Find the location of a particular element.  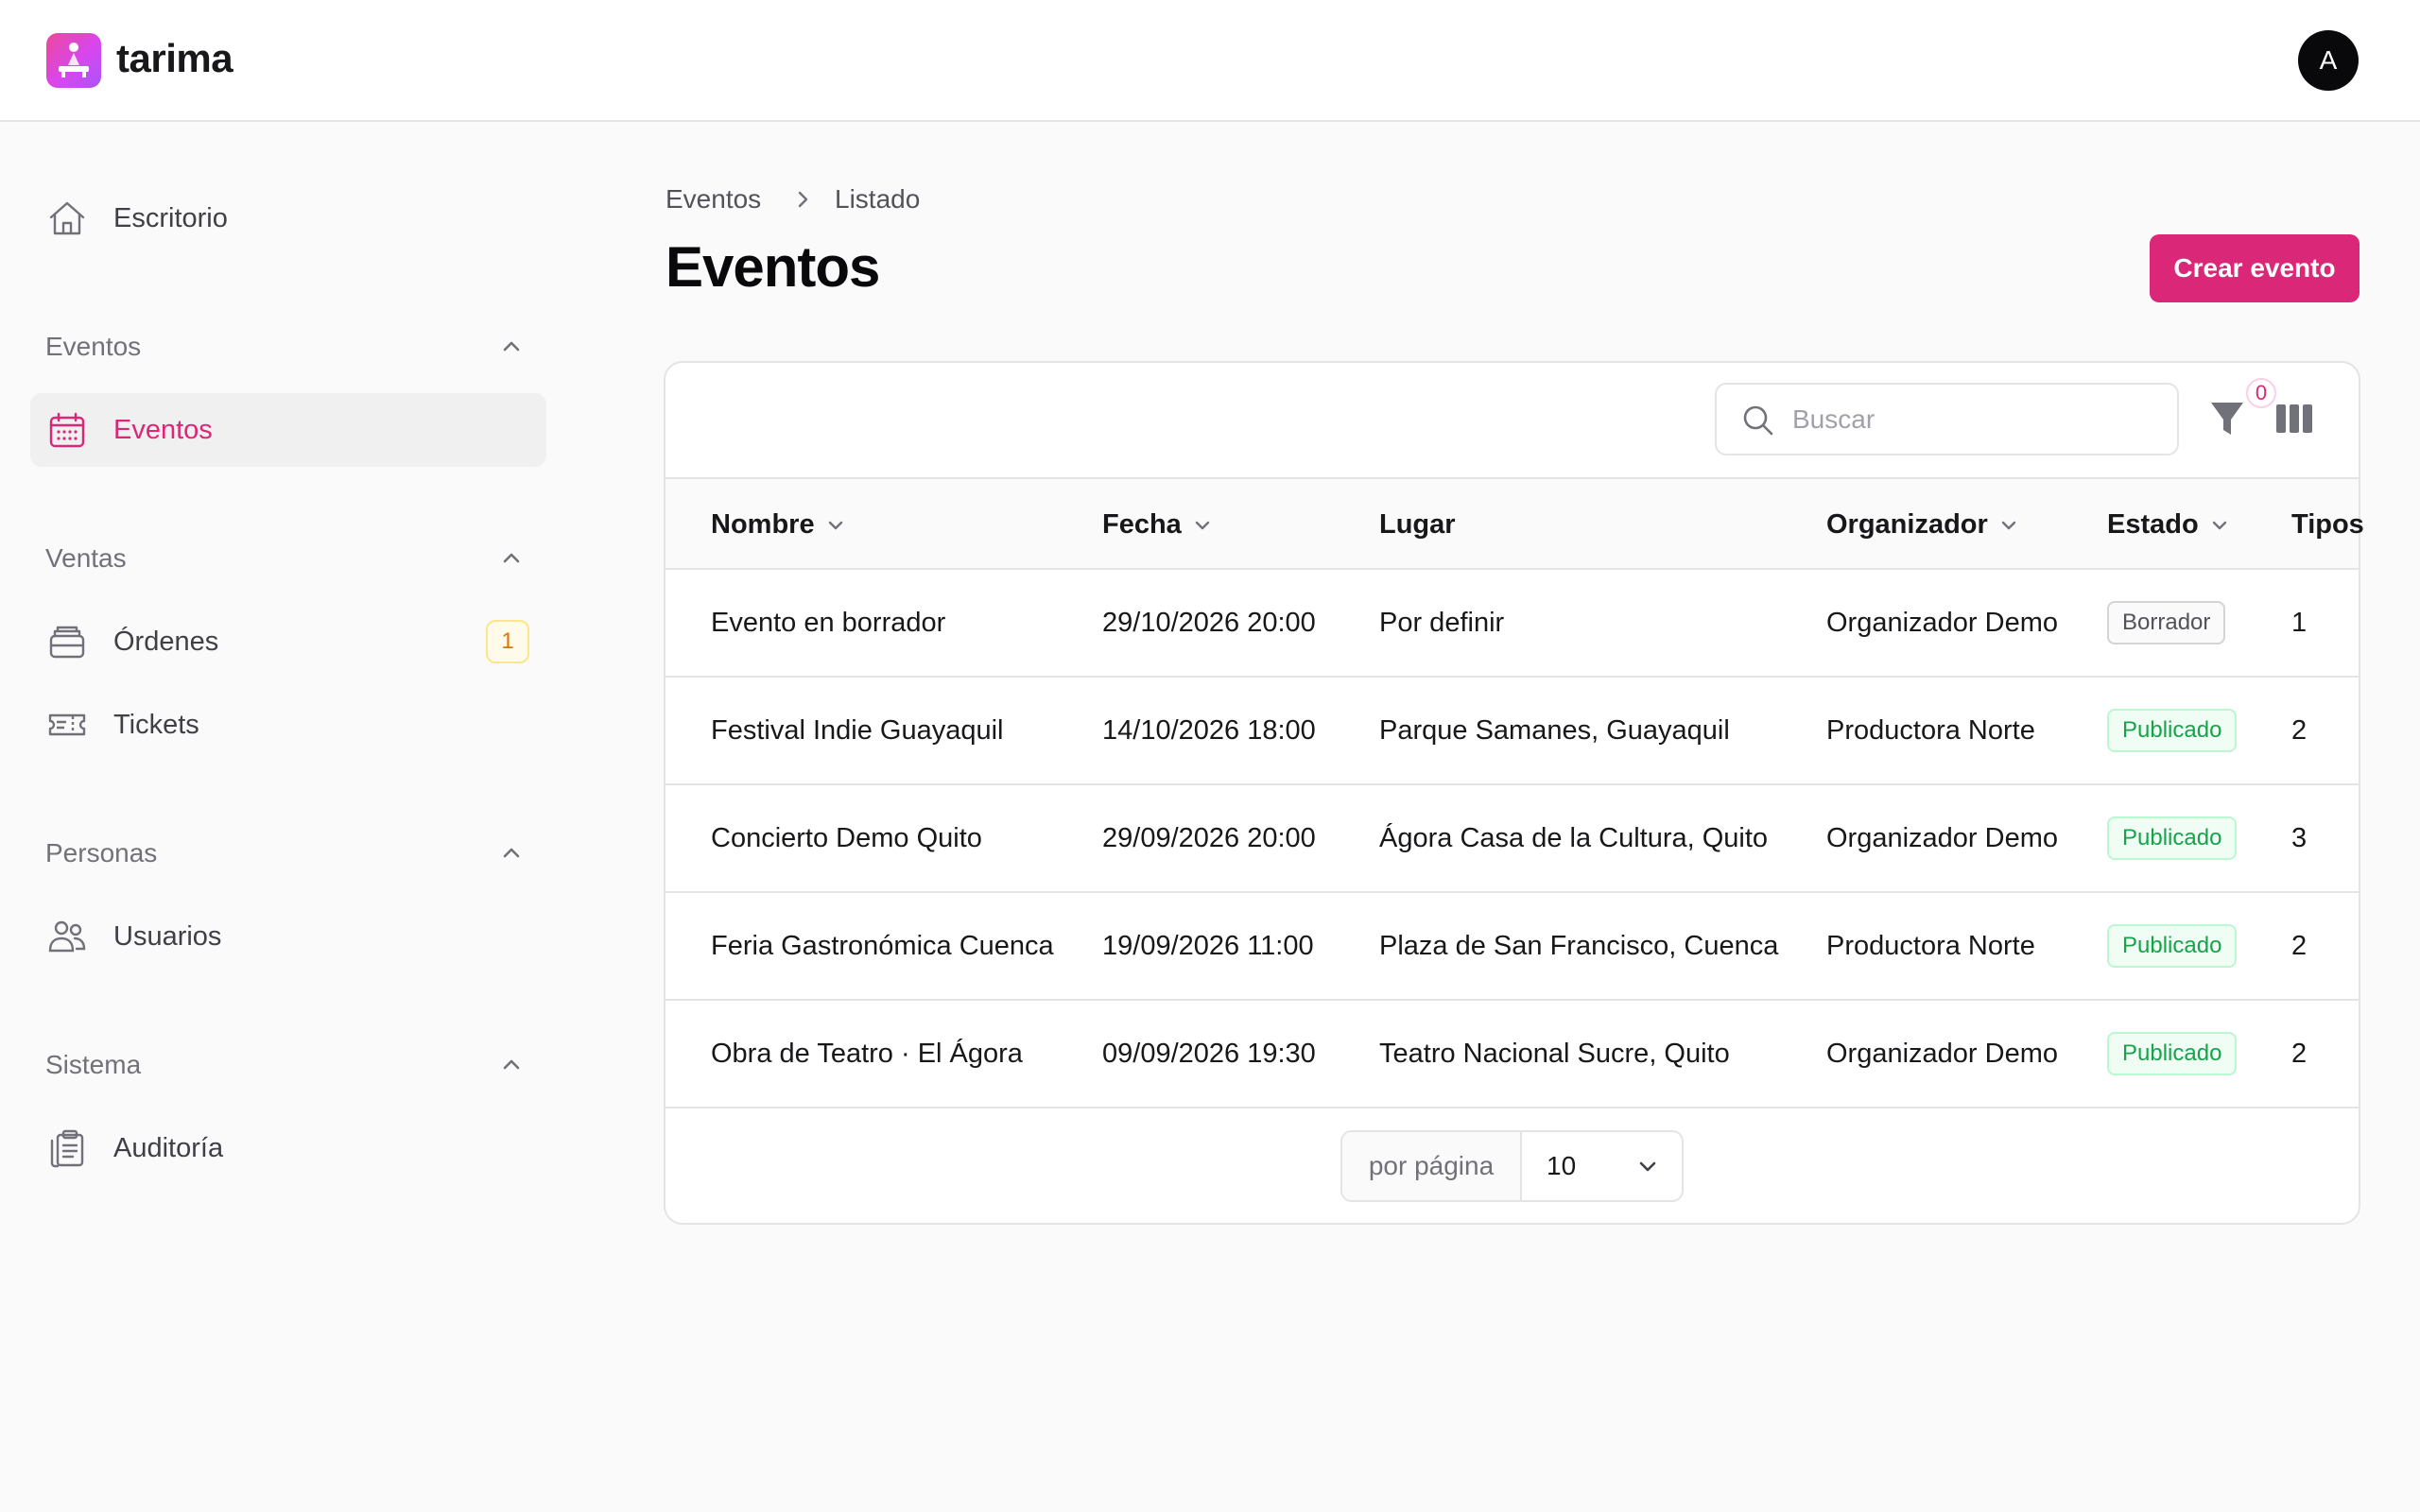

column-header-estado: Estado is located at coordinates (2169, 524).